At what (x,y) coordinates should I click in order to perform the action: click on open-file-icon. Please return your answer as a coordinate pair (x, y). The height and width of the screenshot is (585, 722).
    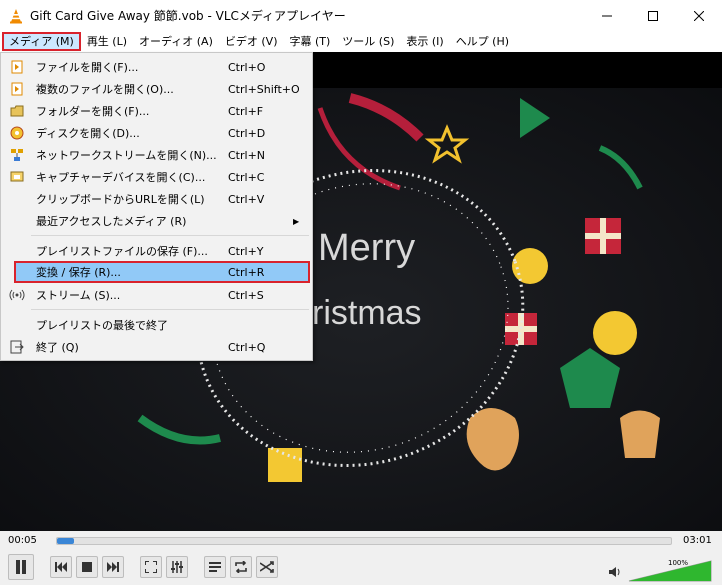
    Looking at the image, I should click on (17, 67).